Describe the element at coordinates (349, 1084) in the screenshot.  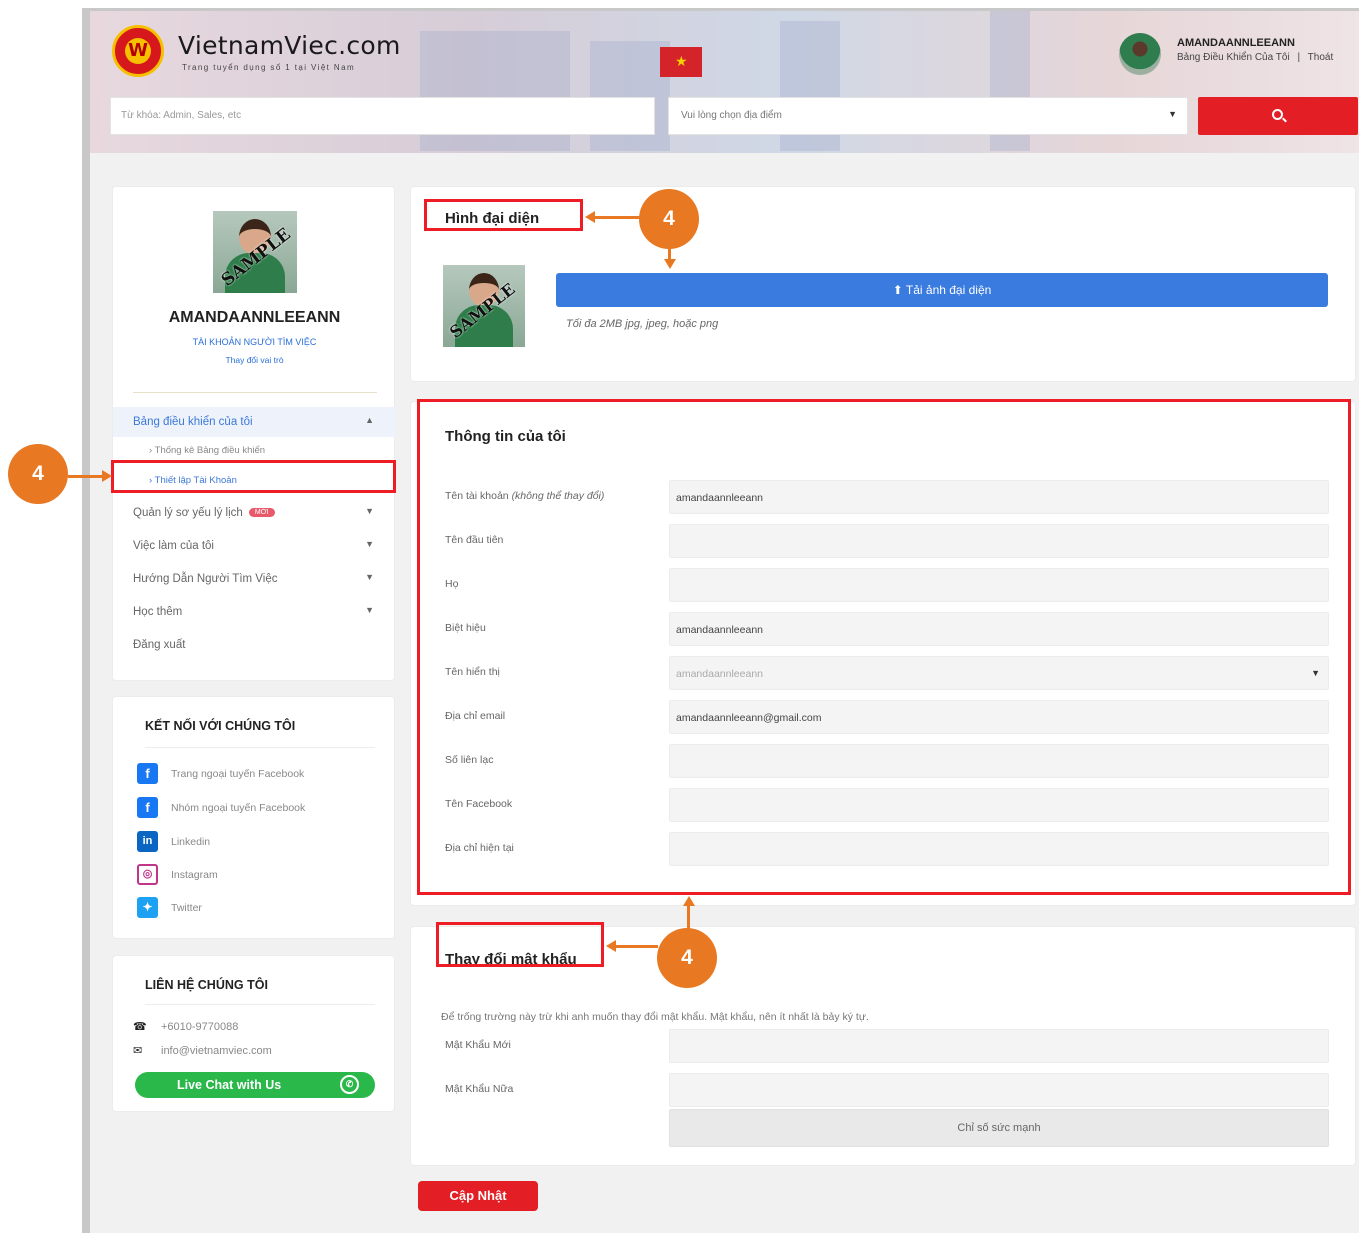
I see `whatsapp-icon: ✆` at that location.